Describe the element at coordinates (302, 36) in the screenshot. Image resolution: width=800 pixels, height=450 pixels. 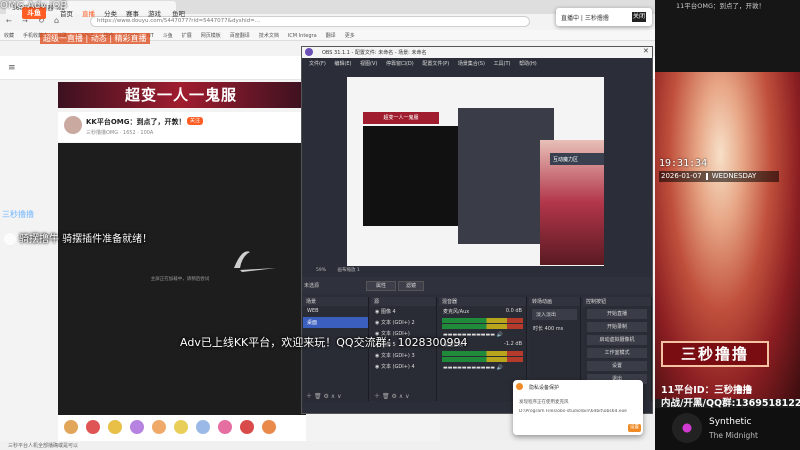
I see `bookmark-item: ICM Integra` at that location.